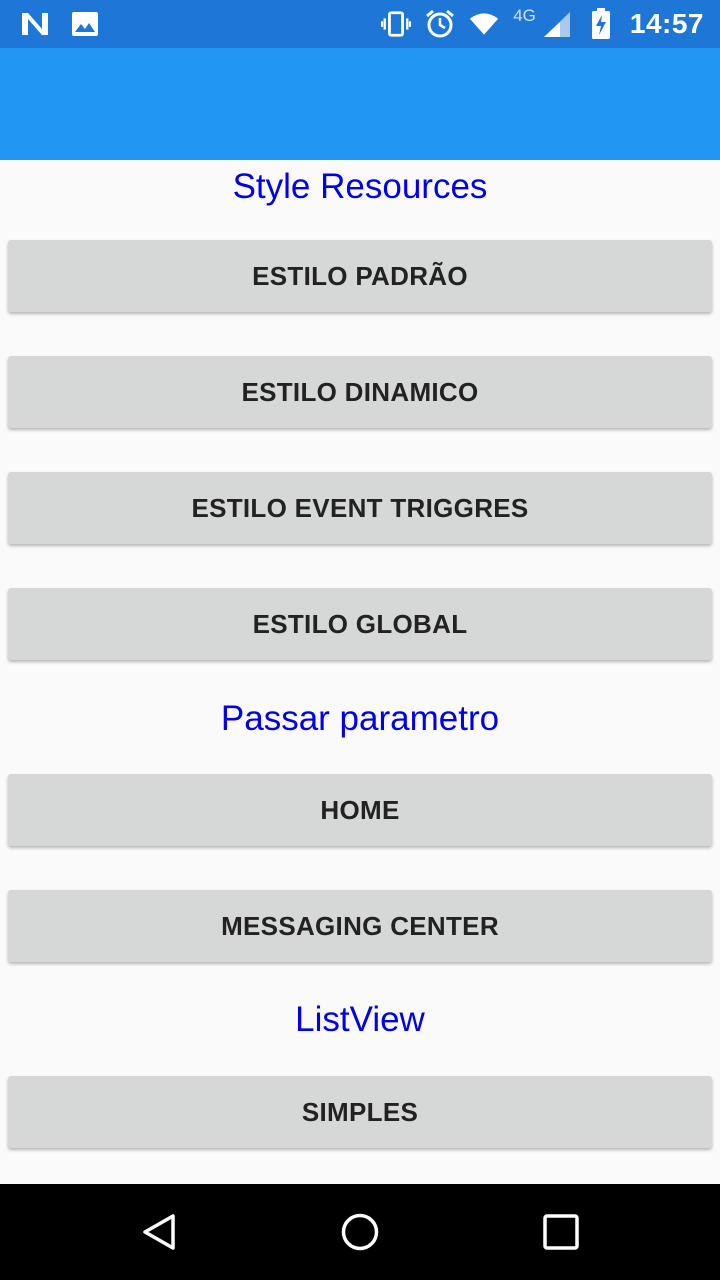 Image resolution: width=720 pixels, height=1280 pixels. I want to click on image-icon, so click(85, 24).